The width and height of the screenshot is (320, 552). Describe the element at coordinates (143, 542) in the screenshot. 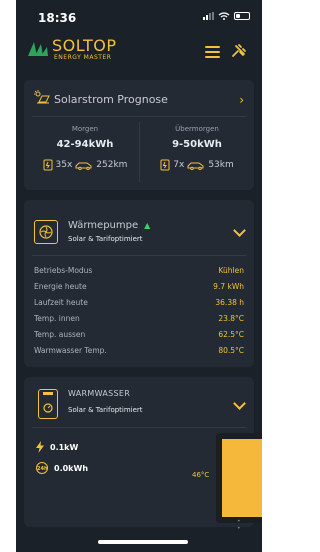

I see `home-indicator` at that location.